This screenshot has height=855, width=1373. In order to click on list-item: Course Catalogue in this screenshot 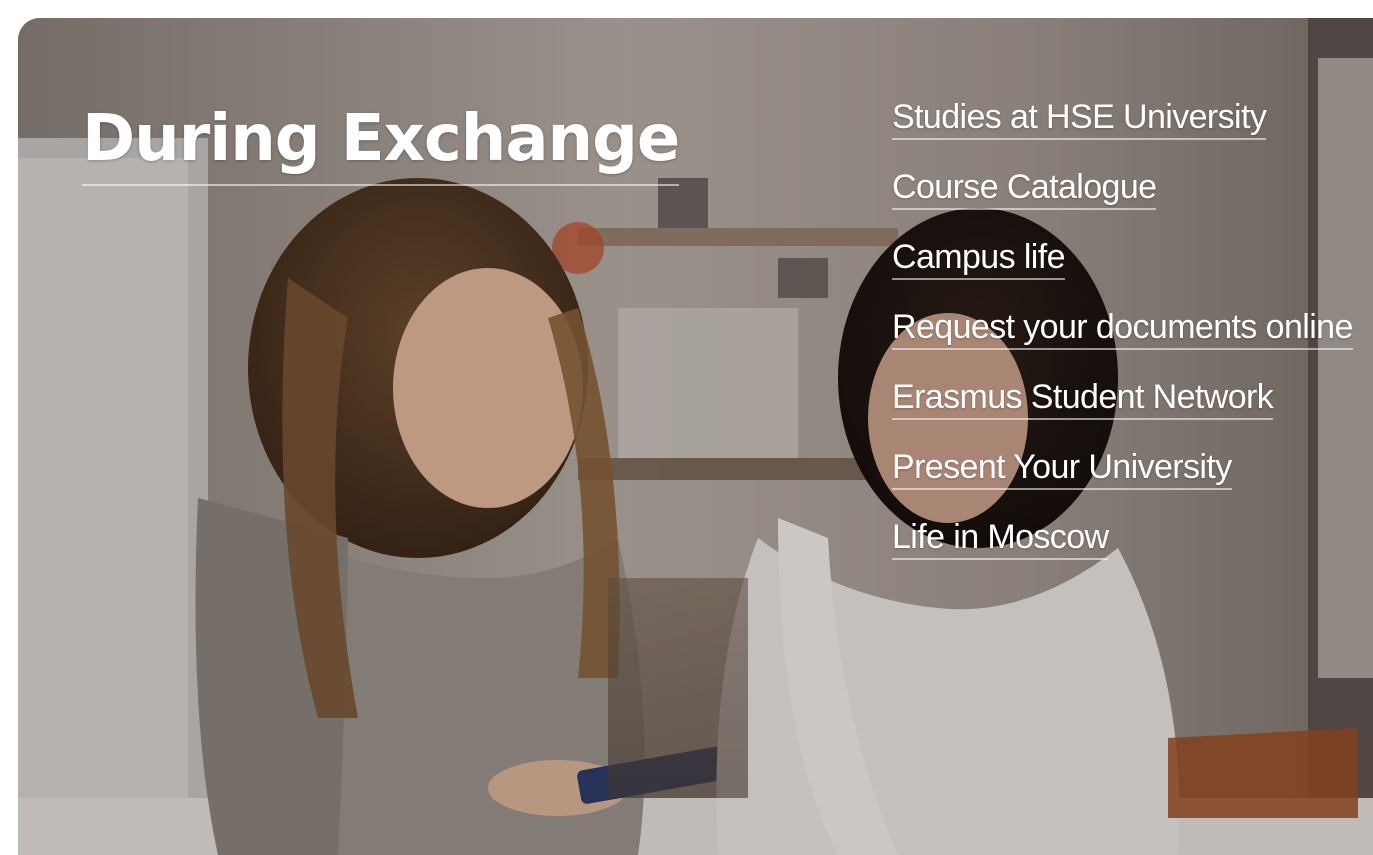, I will do `click(1127, 187)`.